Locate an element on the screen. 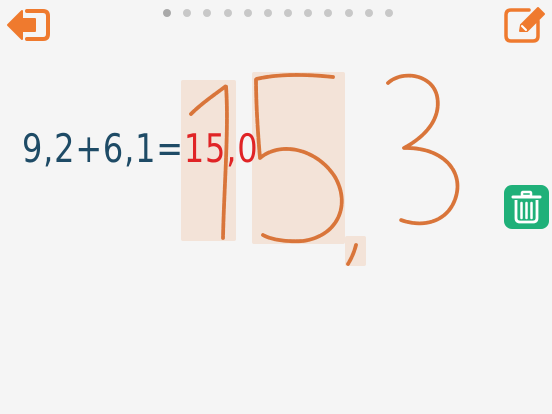 The width and height of the screenshot is (552, 414). trash-icon is located at coordinates (526, 207).